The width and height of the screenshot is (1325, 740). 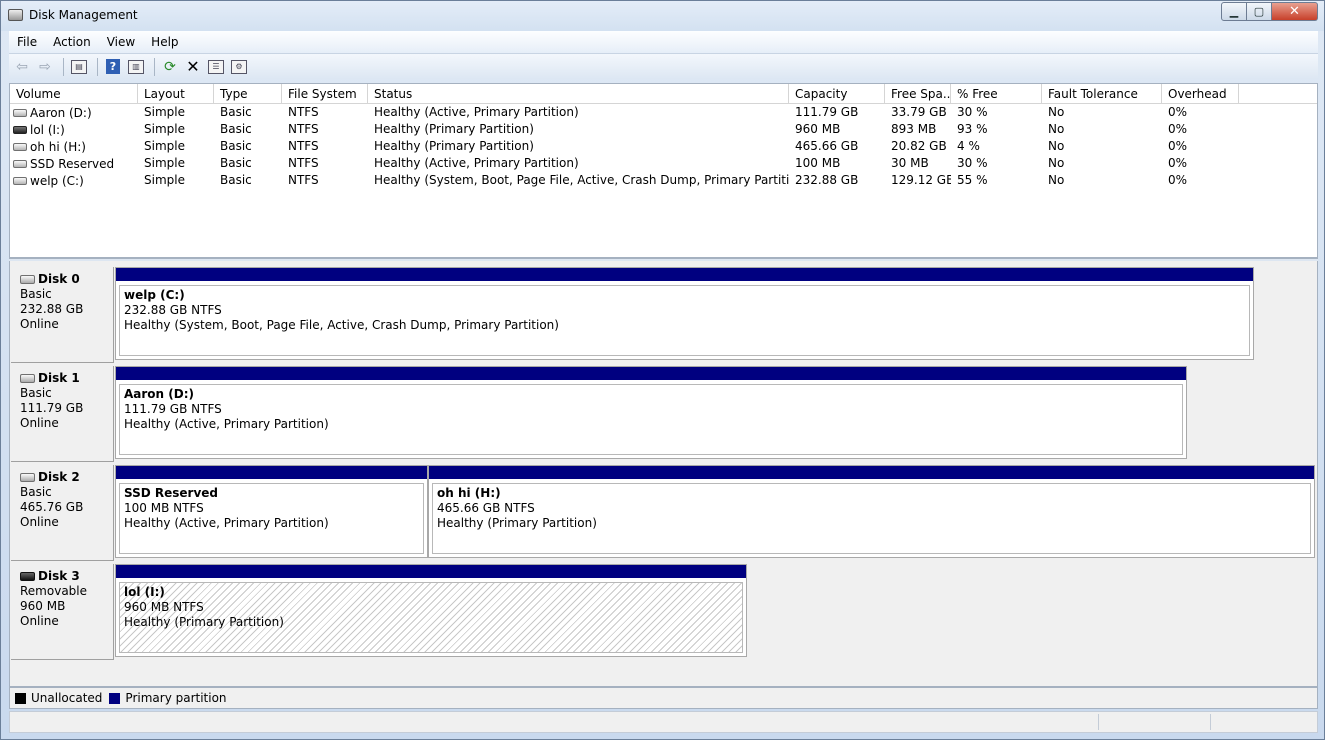 What do you see at coordinates (62, 513) in the screenshot?
I see `disk-2-label: Disk 2 Basic 465.76 GB Online` at bounding box center [62, 513].